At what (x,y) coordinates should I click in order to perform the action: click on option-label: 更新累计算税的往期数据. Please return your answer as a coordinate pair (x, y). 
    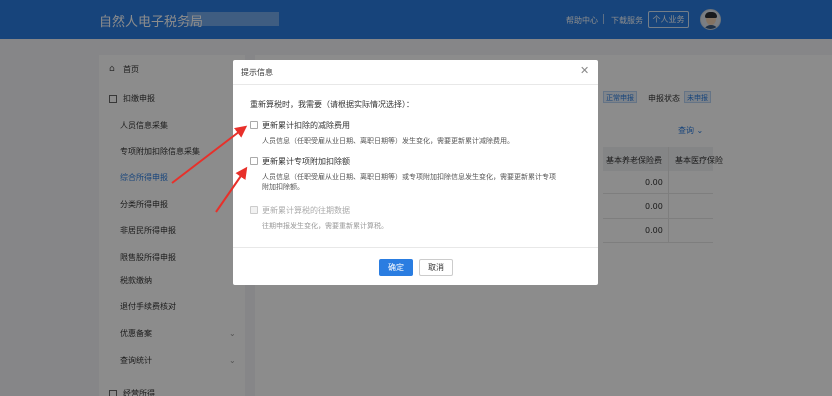
    Looking at the image, I should click on (306, 210).